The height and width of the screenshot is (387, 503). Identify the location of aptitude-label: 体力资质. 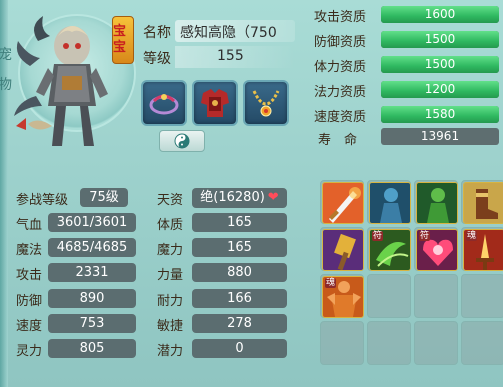
(340, 67).